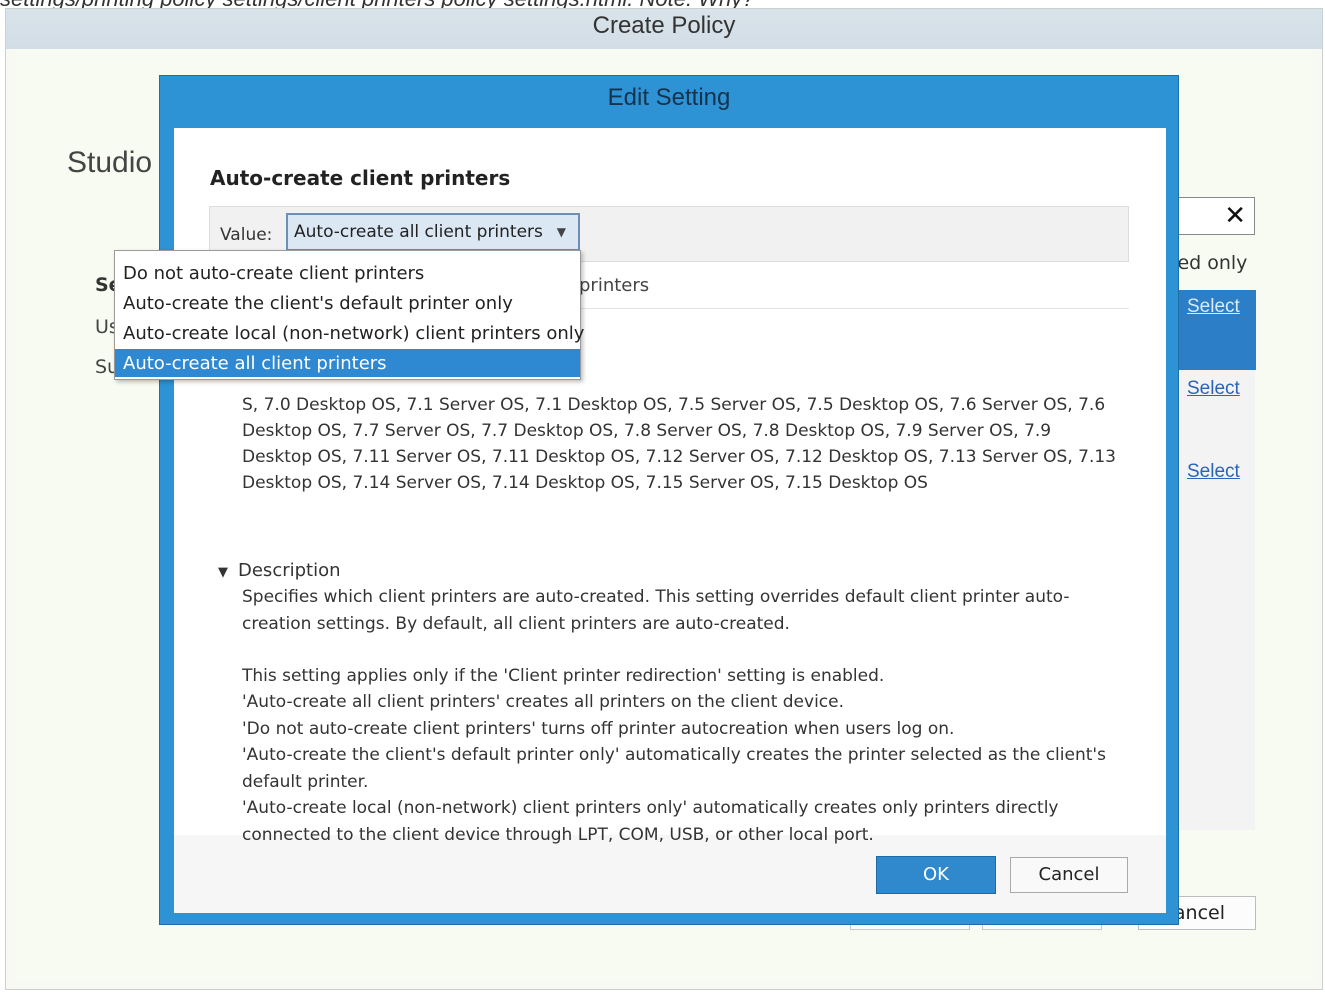 The image size is (1325, 992). I want to click on settings-list: Select Select Select, so click(1213, 560).